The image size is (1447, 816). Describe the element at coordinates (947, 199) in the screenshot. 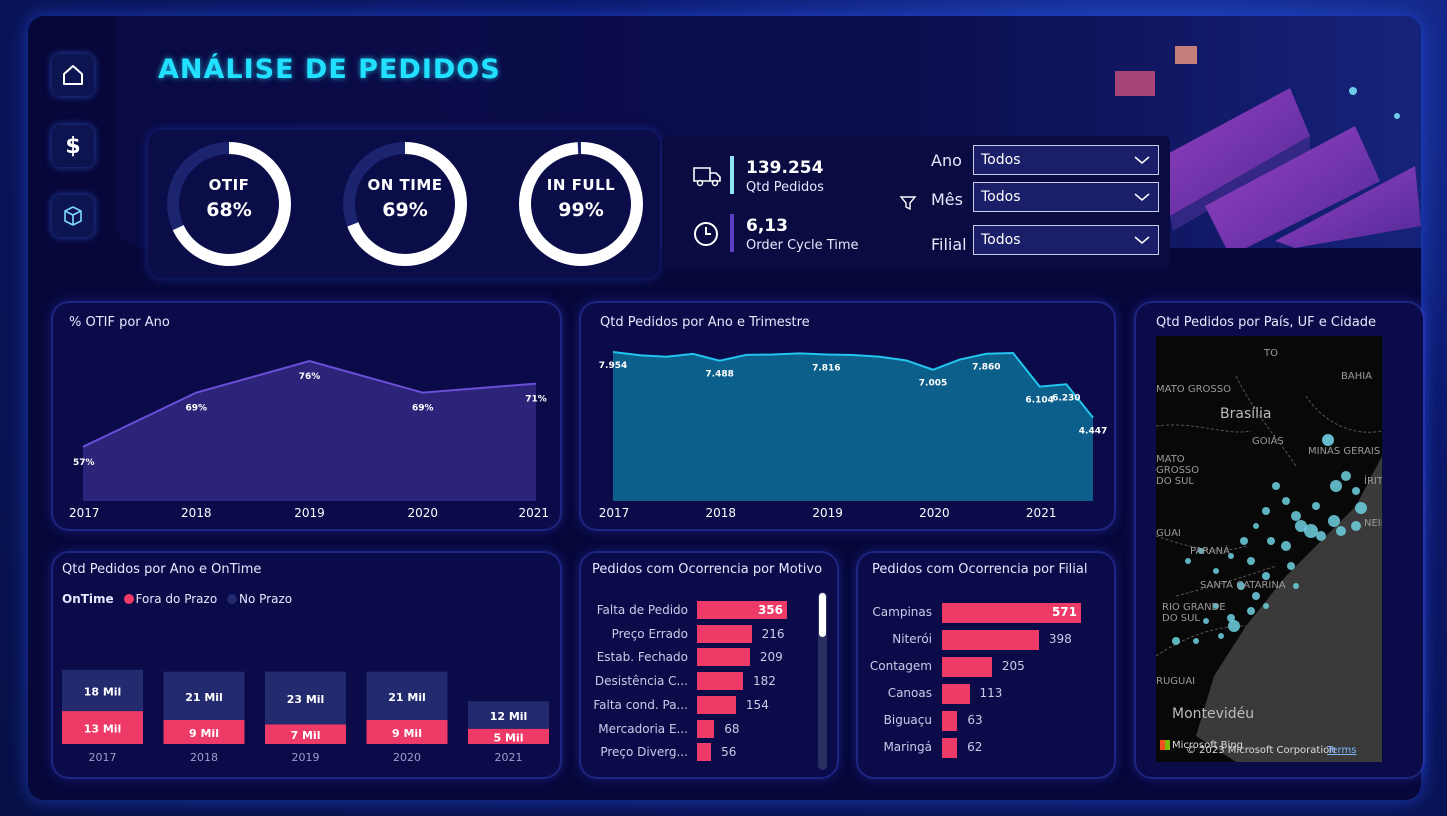

I see `filter-label-mes: Mês` at that location.